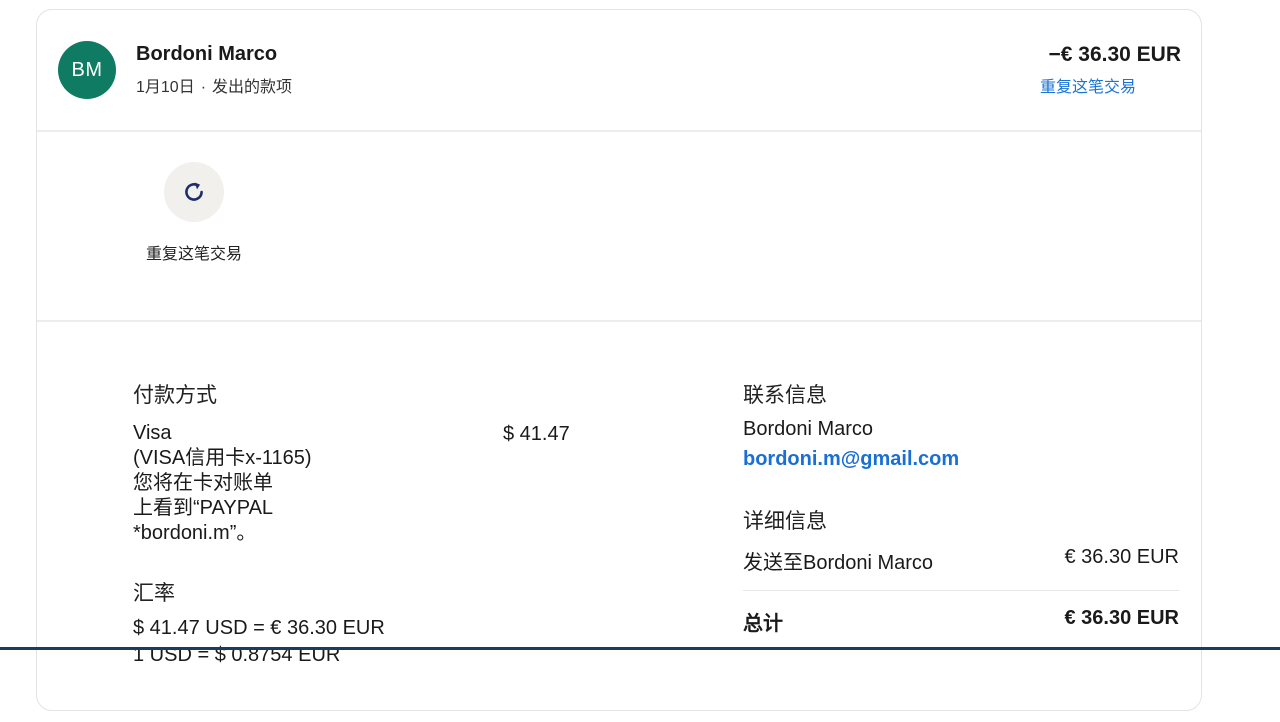  Describe the element at coordinates (195, 533) in the screenshot. I see `payment-line: *bordoni.m”。` at that location.